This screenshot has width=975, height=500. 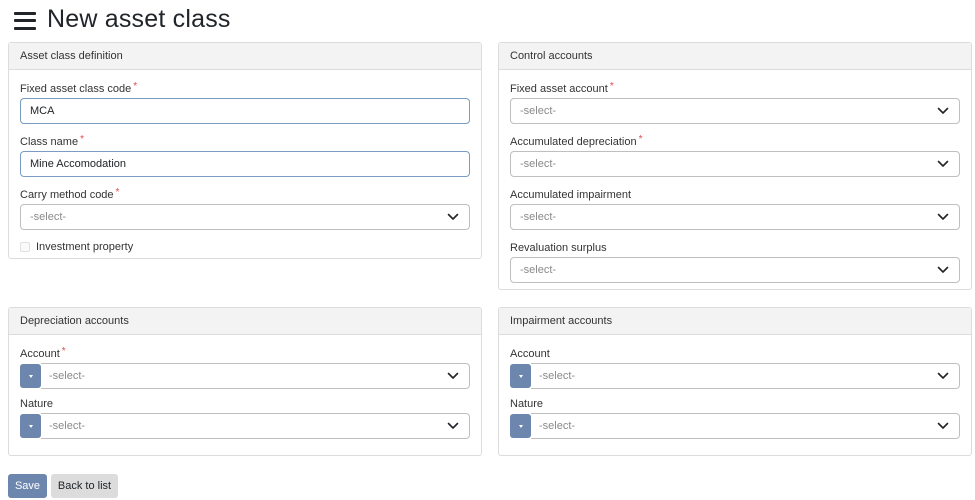 What do you see at coordinates (745, 376) in the screenshot?
I see `impairment-account-select: -select-` at bounding box center [745, 376].